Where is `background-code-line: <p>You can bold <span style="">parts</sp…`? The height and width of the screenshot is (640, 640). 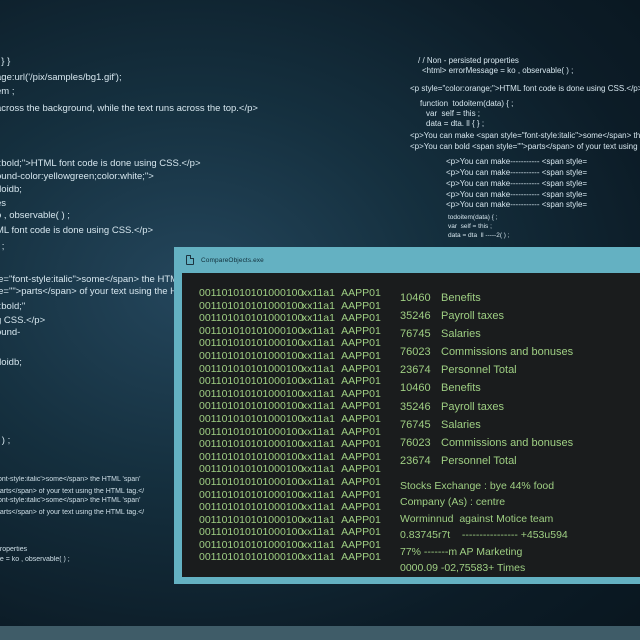 background-code-line: <p>You can bold <span style="">parts</sp… is located at coordinates (524, 146).